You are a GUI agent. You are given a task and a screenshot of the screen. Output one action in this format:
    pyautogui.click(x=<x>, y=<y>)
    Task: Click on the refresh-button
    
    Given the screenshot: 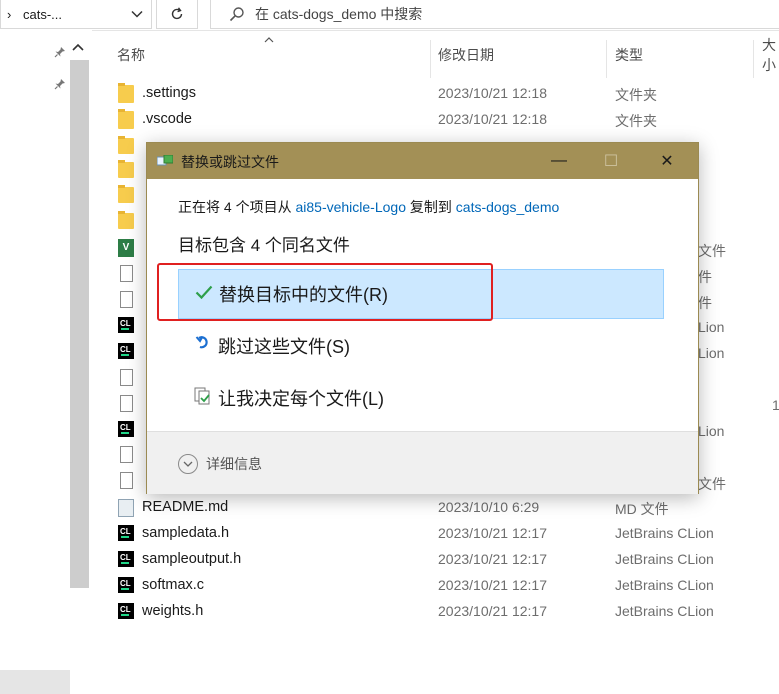 What is the action you would take?
    pyautogui.click(x=177, y=14)
    